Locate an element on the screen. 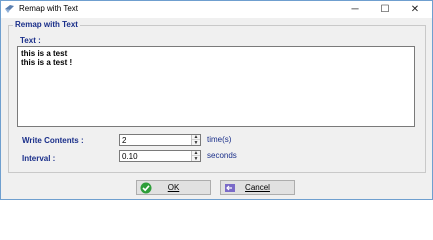  ok-label: OK is located at coordinates (173, 187).